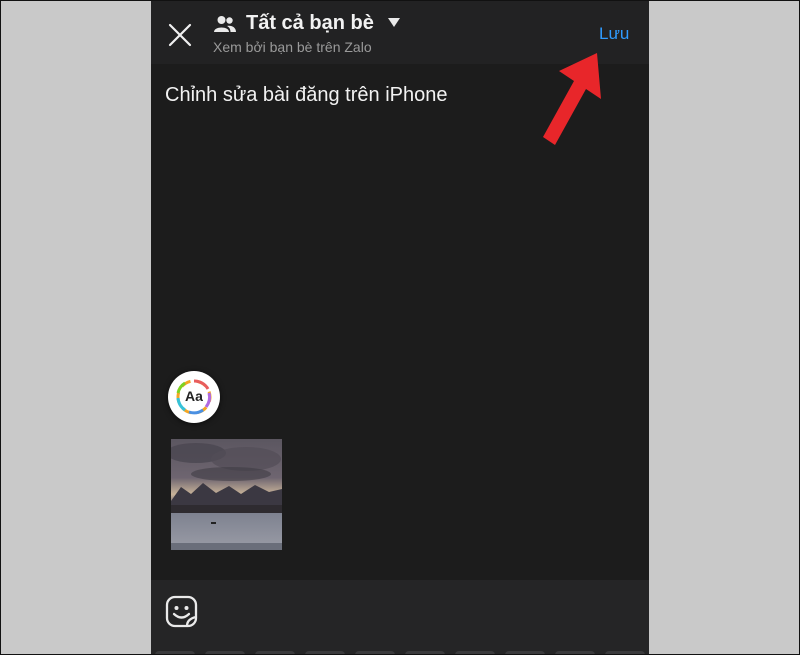 Image resolution: width=800 pixels, height=655 pixels. Describe the element at coordinates (400, 617) in the screenshot. I see `composer-toolbar` at that location.